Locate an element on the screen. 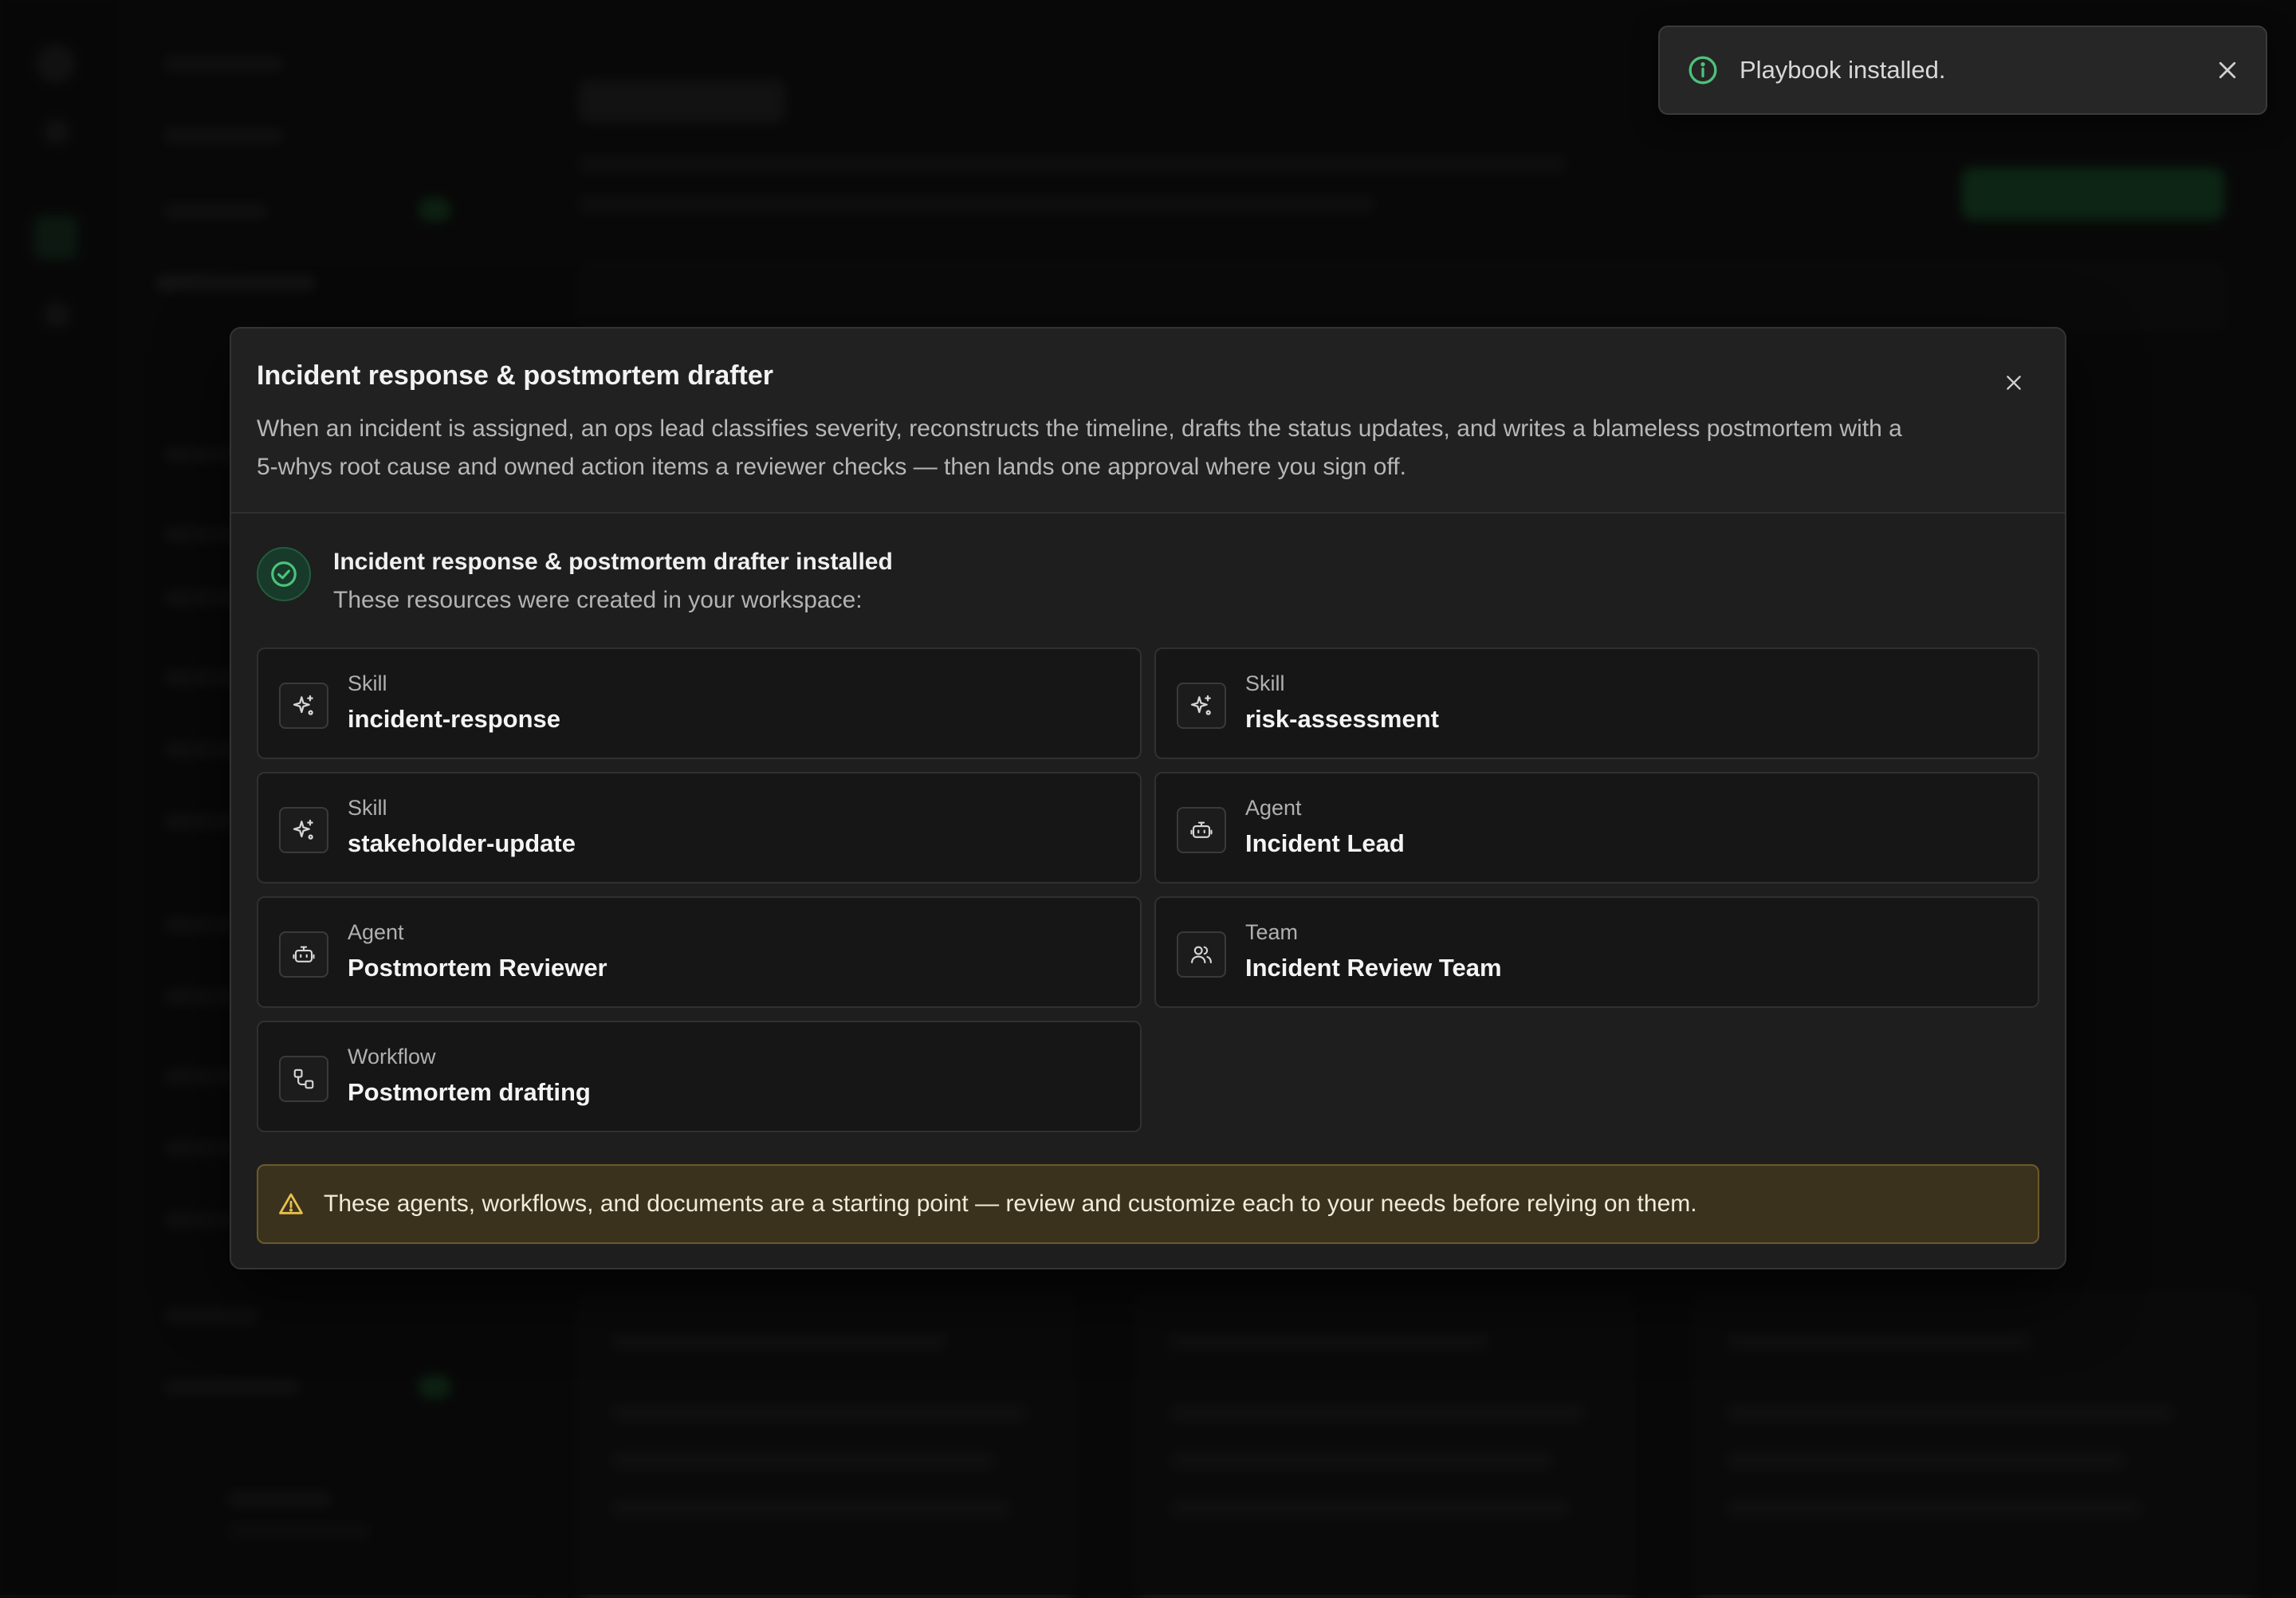 The height and width of the screenshot is (1598, 2296). resource-kind: Team is located at coordinates (1272, 932).